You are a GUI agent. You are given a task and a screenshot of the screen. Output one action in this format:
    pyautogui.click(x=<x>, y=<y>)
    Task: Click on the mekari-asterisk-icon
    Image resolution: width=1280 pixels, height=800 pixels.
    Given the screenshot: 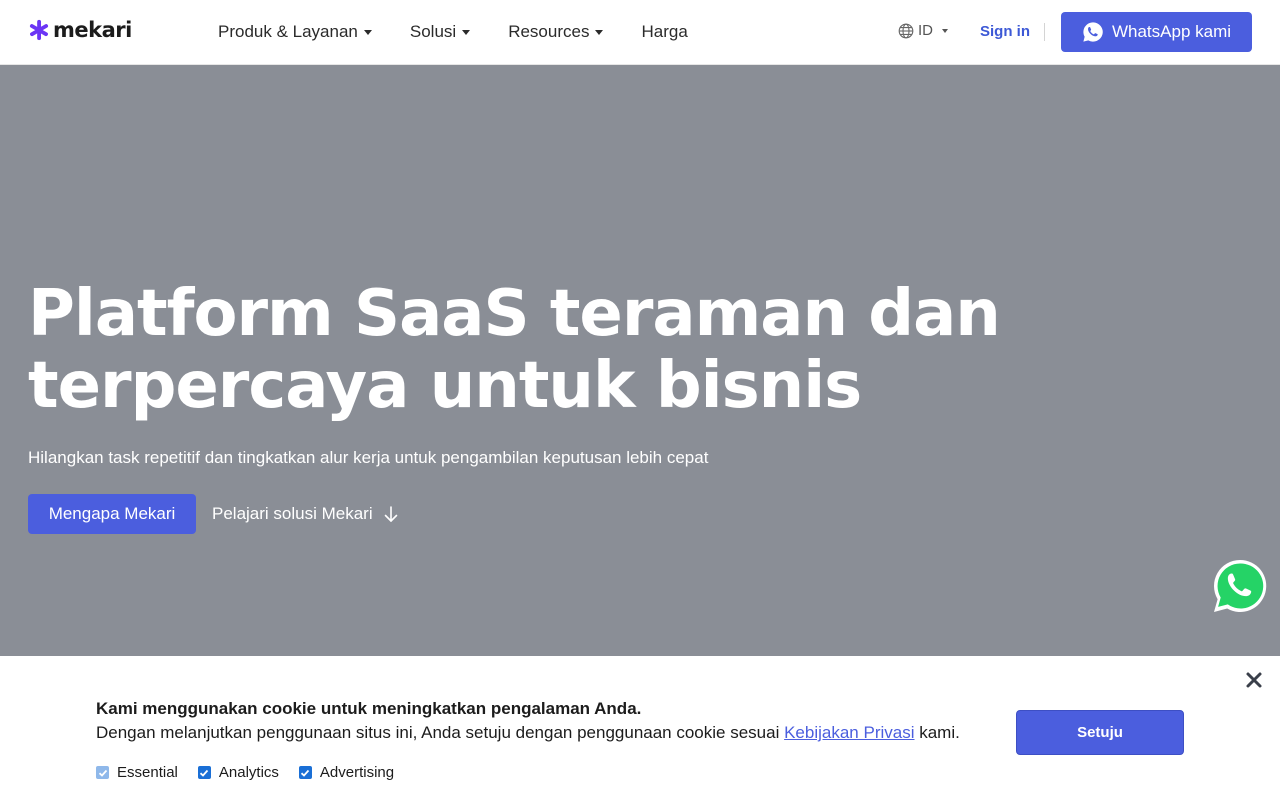 What is the action you would take?
    pyautogui.click(x=39, y=30)
    